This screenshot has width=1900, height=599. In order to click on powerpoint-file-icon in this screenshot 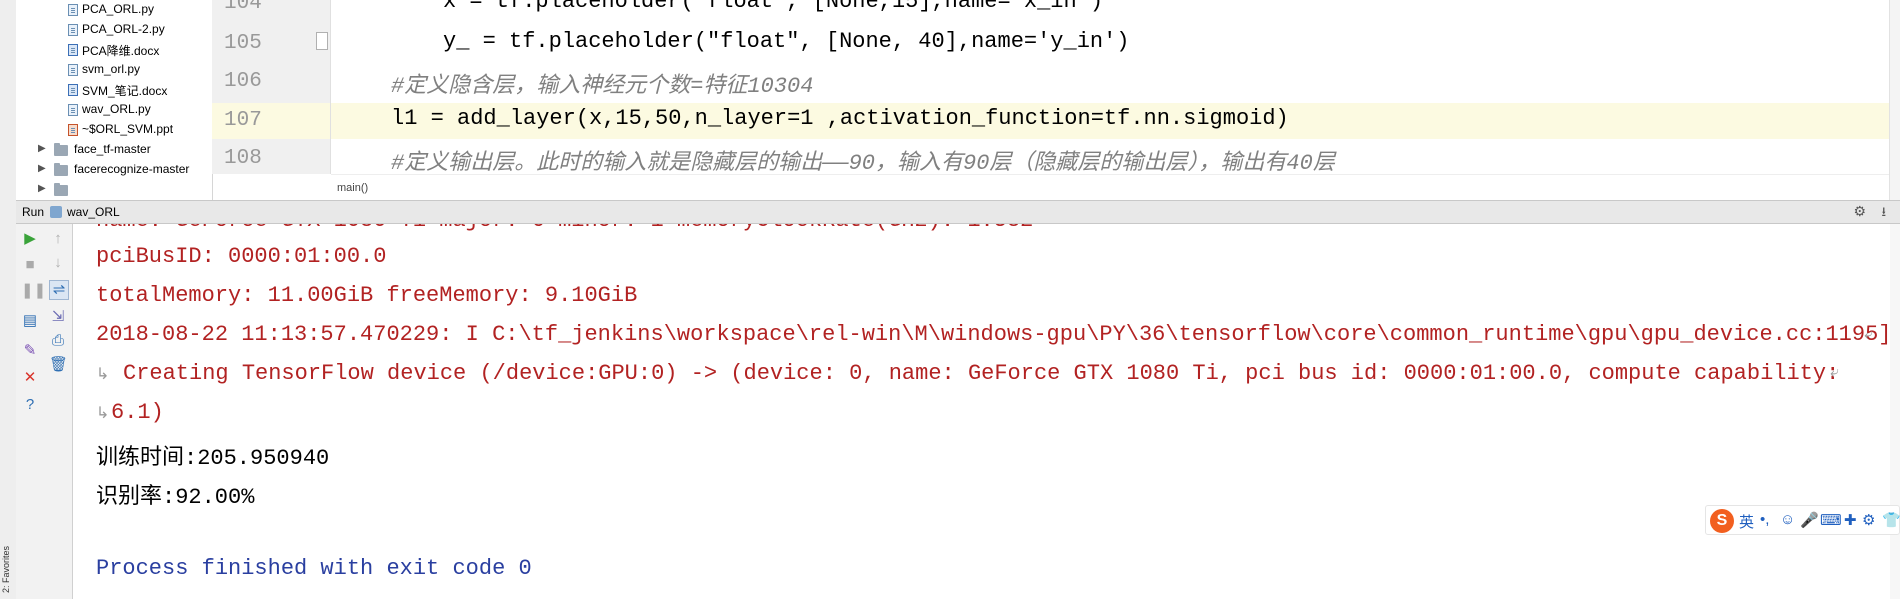, I will do `click(73, 130)`.